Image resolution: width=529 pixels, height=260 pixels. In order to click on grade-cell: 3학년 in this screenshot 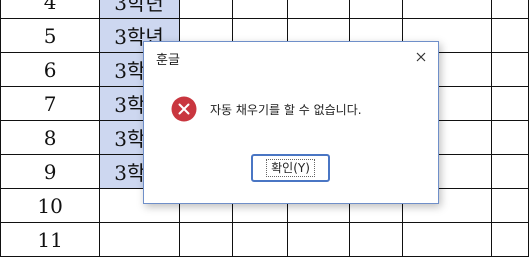, I will do `click(139, 9)`.